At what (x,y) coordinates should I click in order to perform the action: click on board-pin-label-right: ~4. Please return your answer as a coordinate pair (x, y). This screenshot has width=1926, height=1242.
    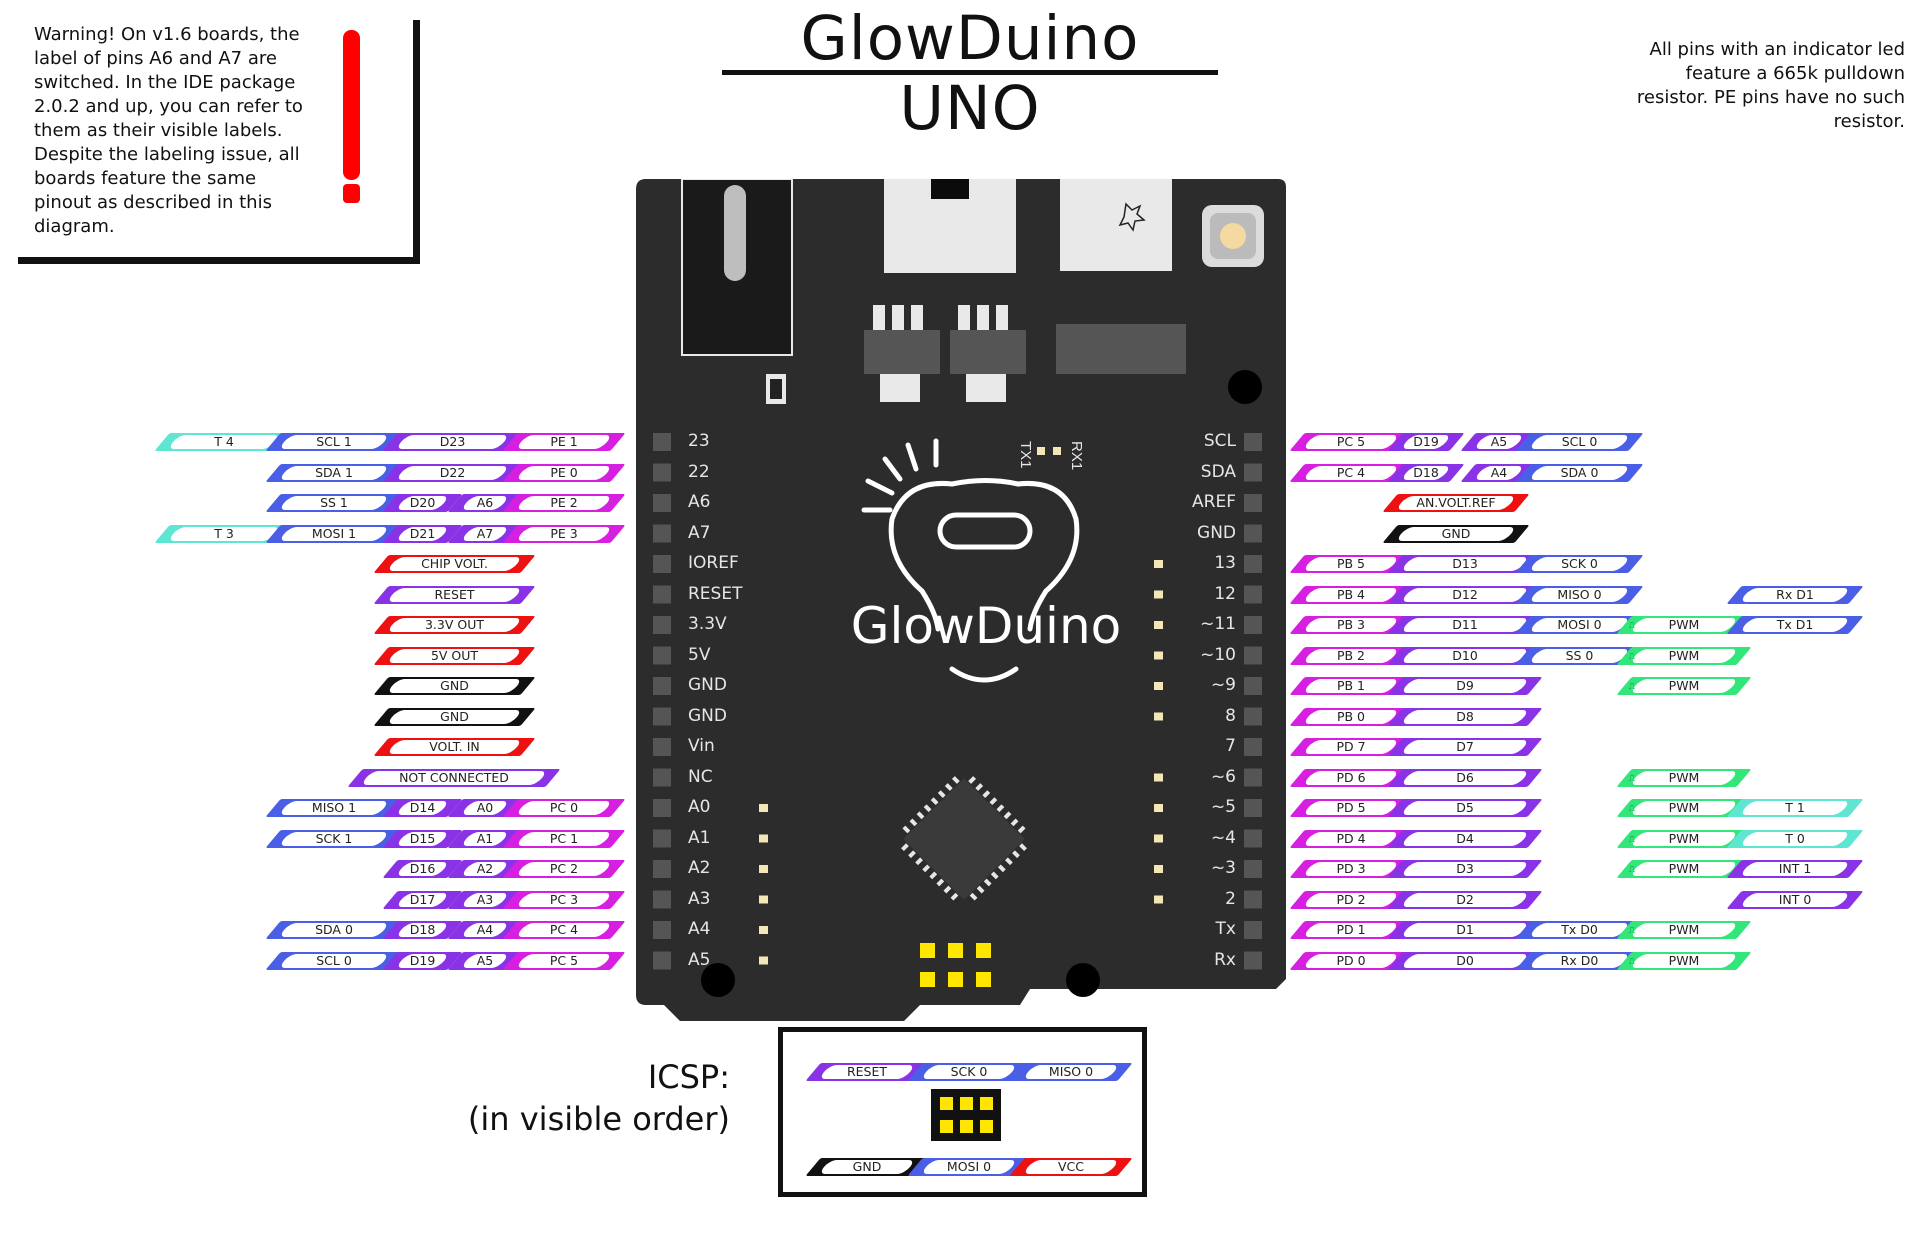
    Looking at the image, I should click on (1223, 837).